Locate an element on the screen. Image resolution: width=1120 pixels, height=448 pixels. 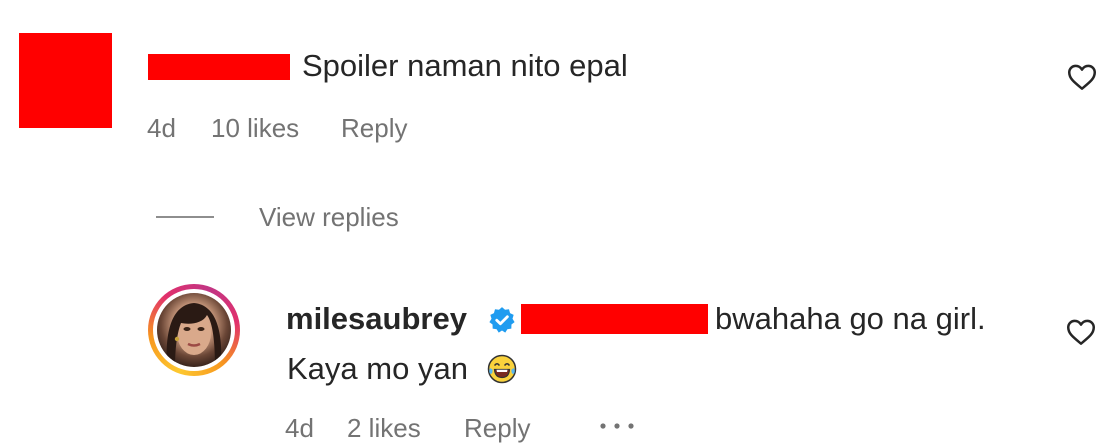
avatar is located at coordinates (194, 330).